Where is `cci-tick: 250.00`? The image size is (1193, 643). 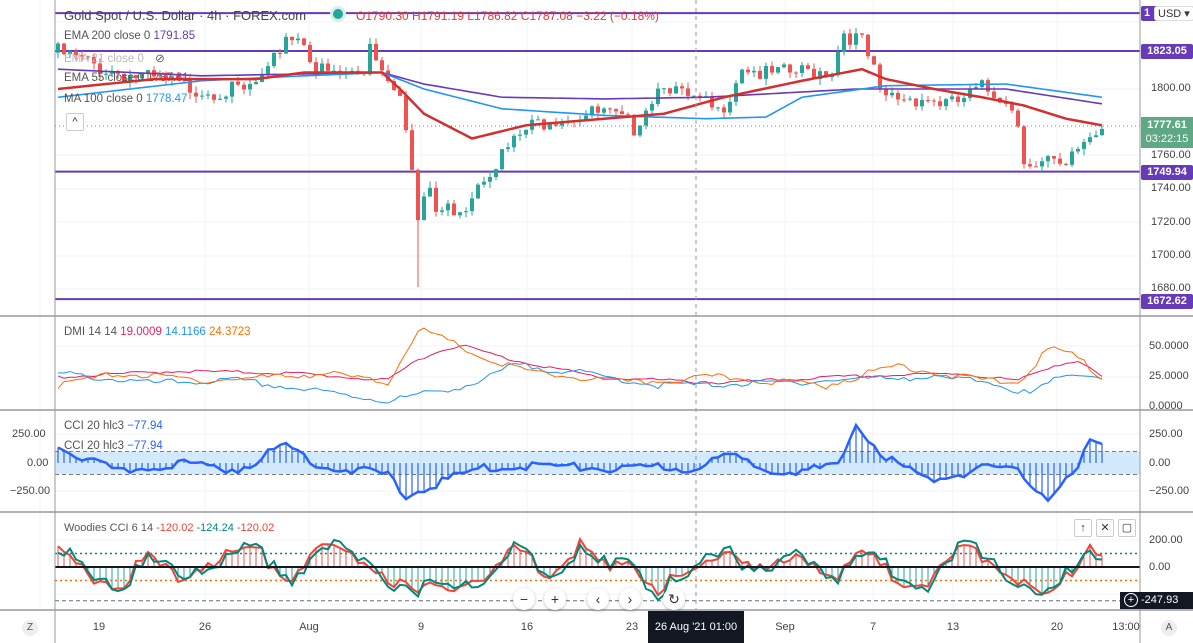 cci-tick: 250.00 is located at coordinates (1166, 434).